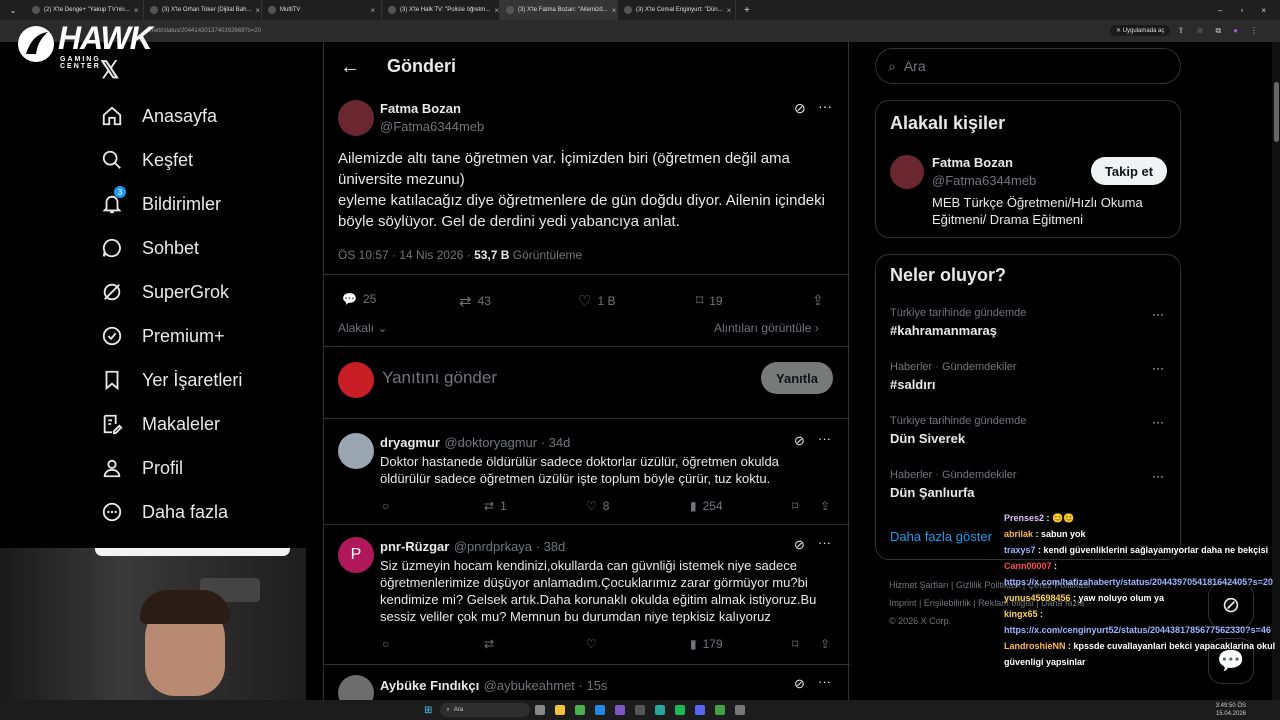 This screenshot has height=720, width=1280. Describe the element at coordinates (420, 108) in the screenshot. I see `author-name: Fatma Bozan` at that location.